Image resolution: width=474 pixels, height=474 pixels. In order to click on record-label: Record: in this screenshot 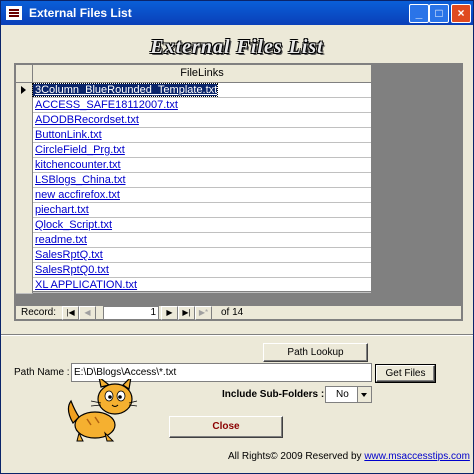, I will do `click(39, 312)`.